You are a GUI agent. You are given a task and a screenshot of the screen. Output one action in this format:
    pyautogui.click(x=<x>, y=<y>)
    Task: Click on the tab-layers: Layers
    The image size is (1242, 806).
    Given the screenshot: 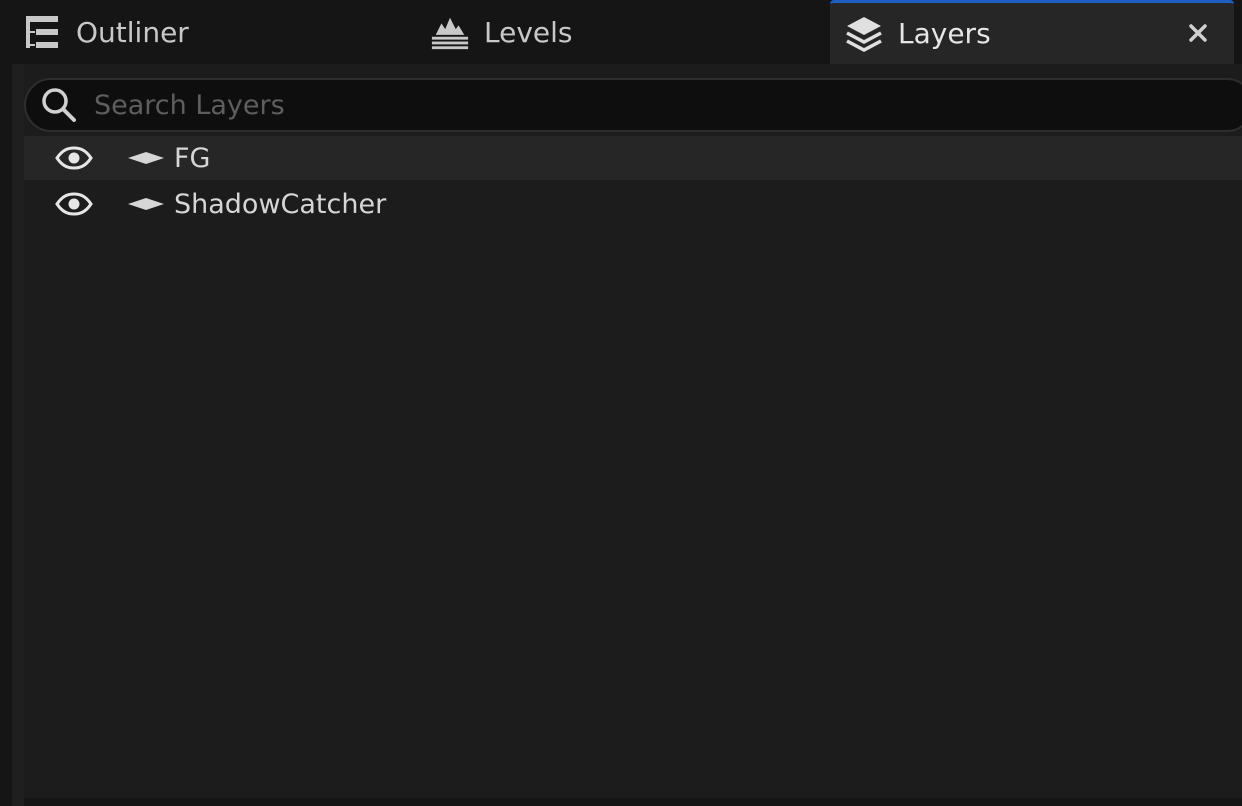 What is the action you would take?
    pyautogui.click(x=1032, y=32)
    